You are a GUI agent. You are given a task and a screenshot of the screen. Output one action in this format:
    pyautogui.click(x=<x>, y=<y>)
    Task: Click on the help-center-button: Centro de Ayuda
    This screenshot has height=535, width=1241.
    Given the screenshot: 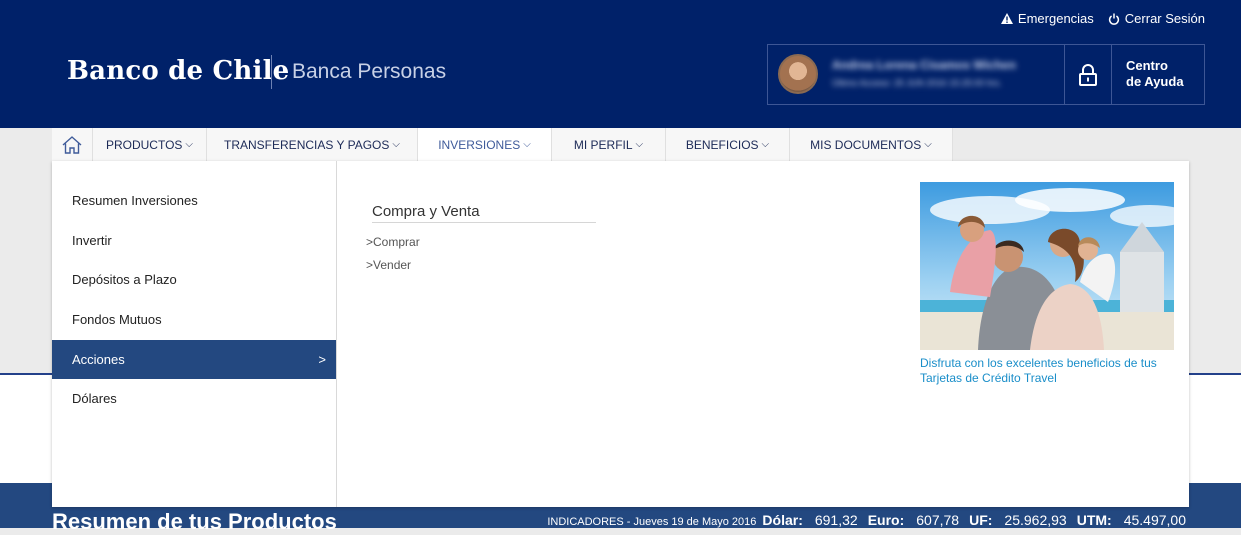 What is the action you would take?
    pyautogui.click(x=1155, y=74)
    